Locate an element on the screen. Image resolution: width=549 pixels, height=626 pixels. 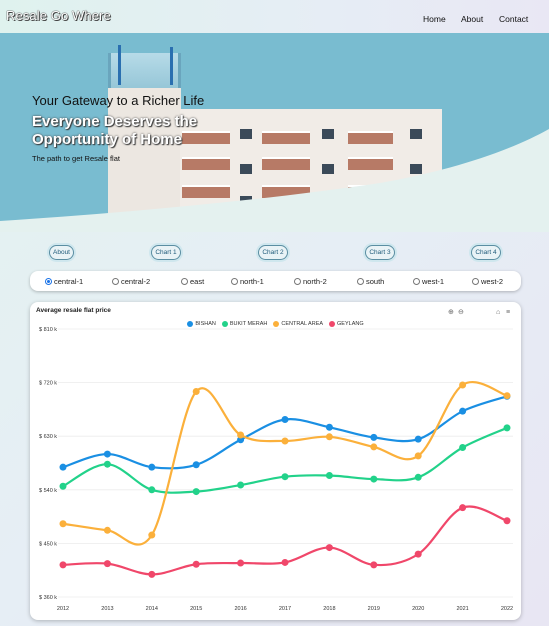
nav-contact-link: Contact is located at coordinates (513, 19).